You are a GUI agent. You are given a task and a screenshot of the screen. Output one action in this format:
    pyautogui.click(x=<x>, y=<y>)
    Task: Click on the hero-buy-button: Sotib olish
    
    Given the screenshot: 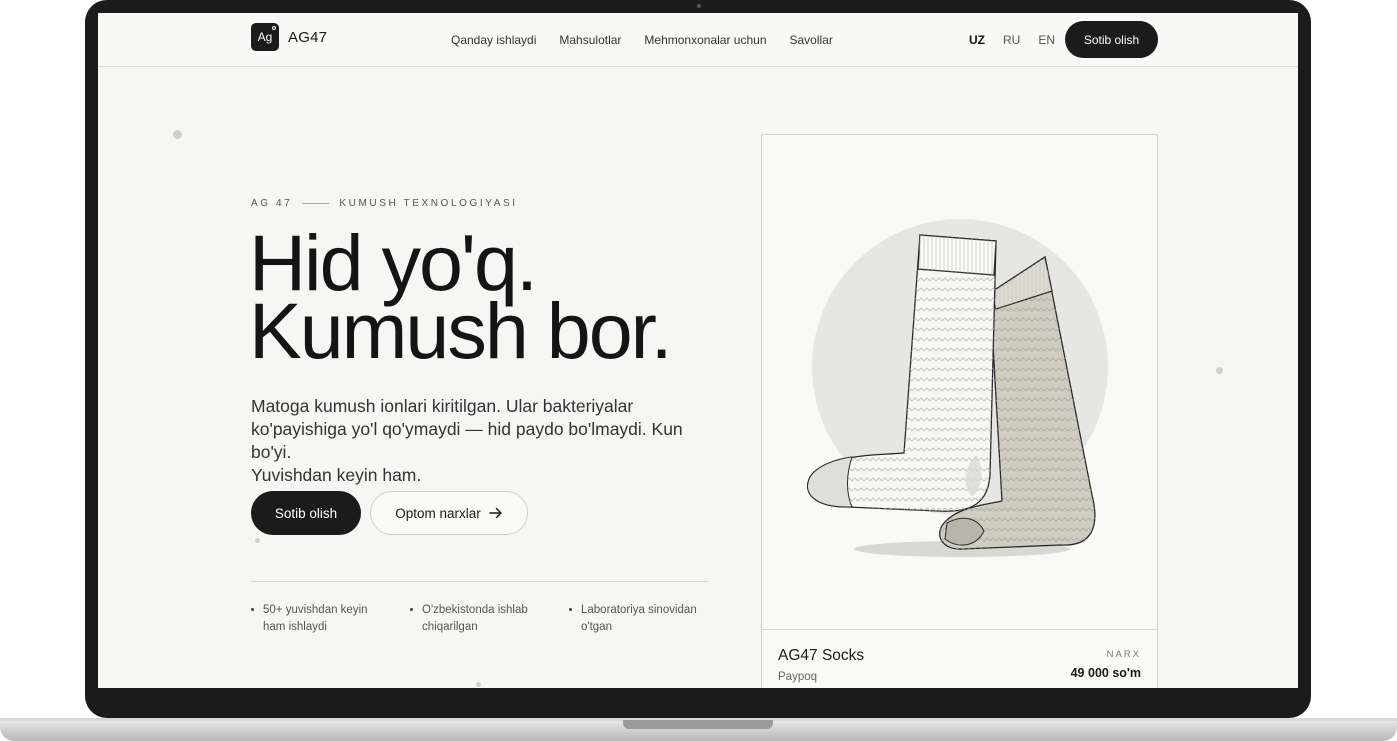 What is the action you would take?
    pyautogui.click(x=306, y=513)
    